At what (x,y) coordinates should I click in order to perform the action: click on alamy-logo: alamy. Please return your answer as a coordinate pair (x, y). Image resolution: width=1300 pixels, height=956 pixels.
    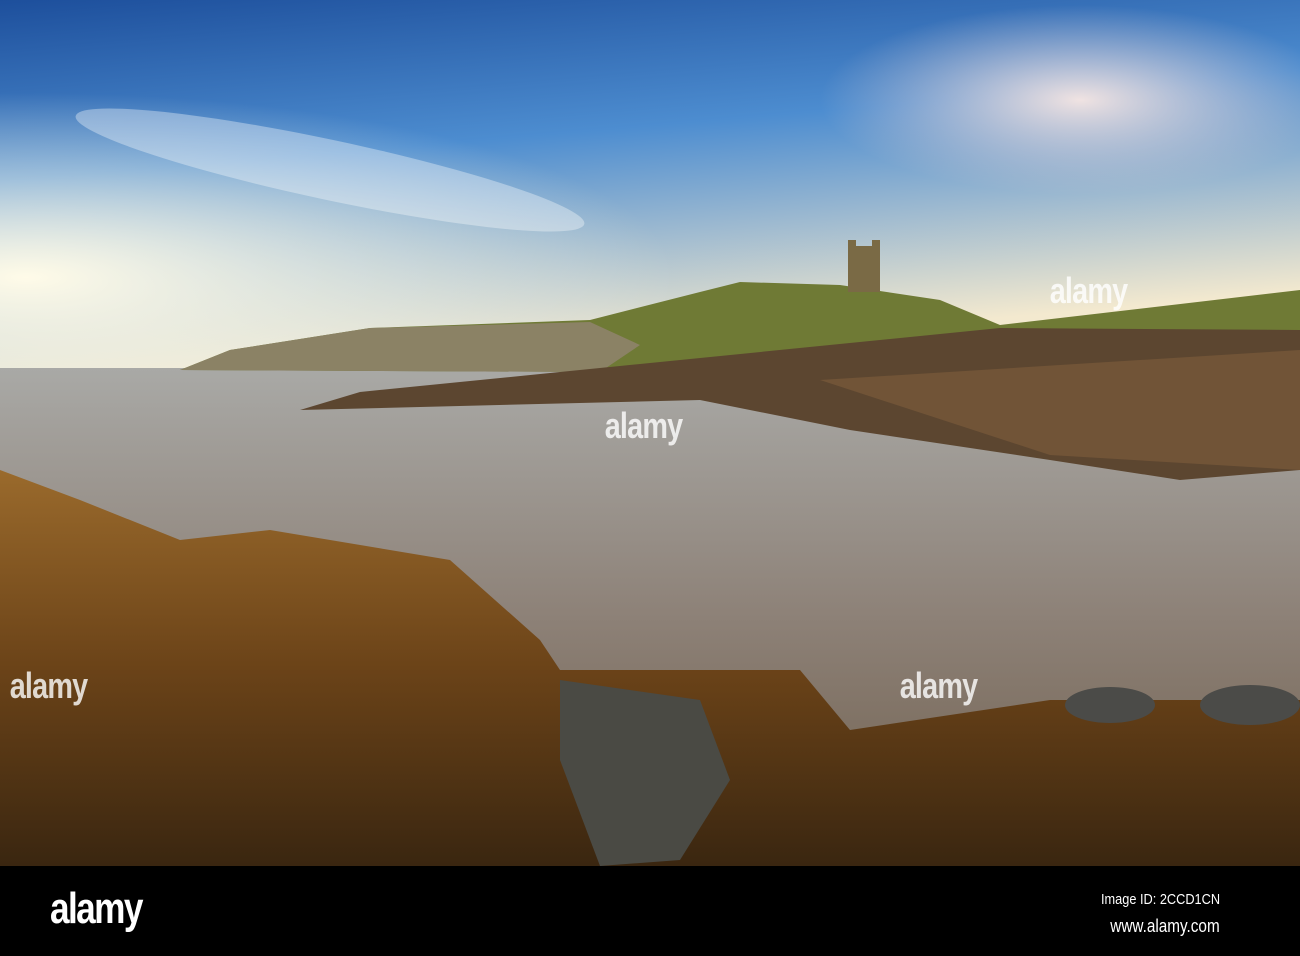
    Looking at the image, I should click on (96, 908).